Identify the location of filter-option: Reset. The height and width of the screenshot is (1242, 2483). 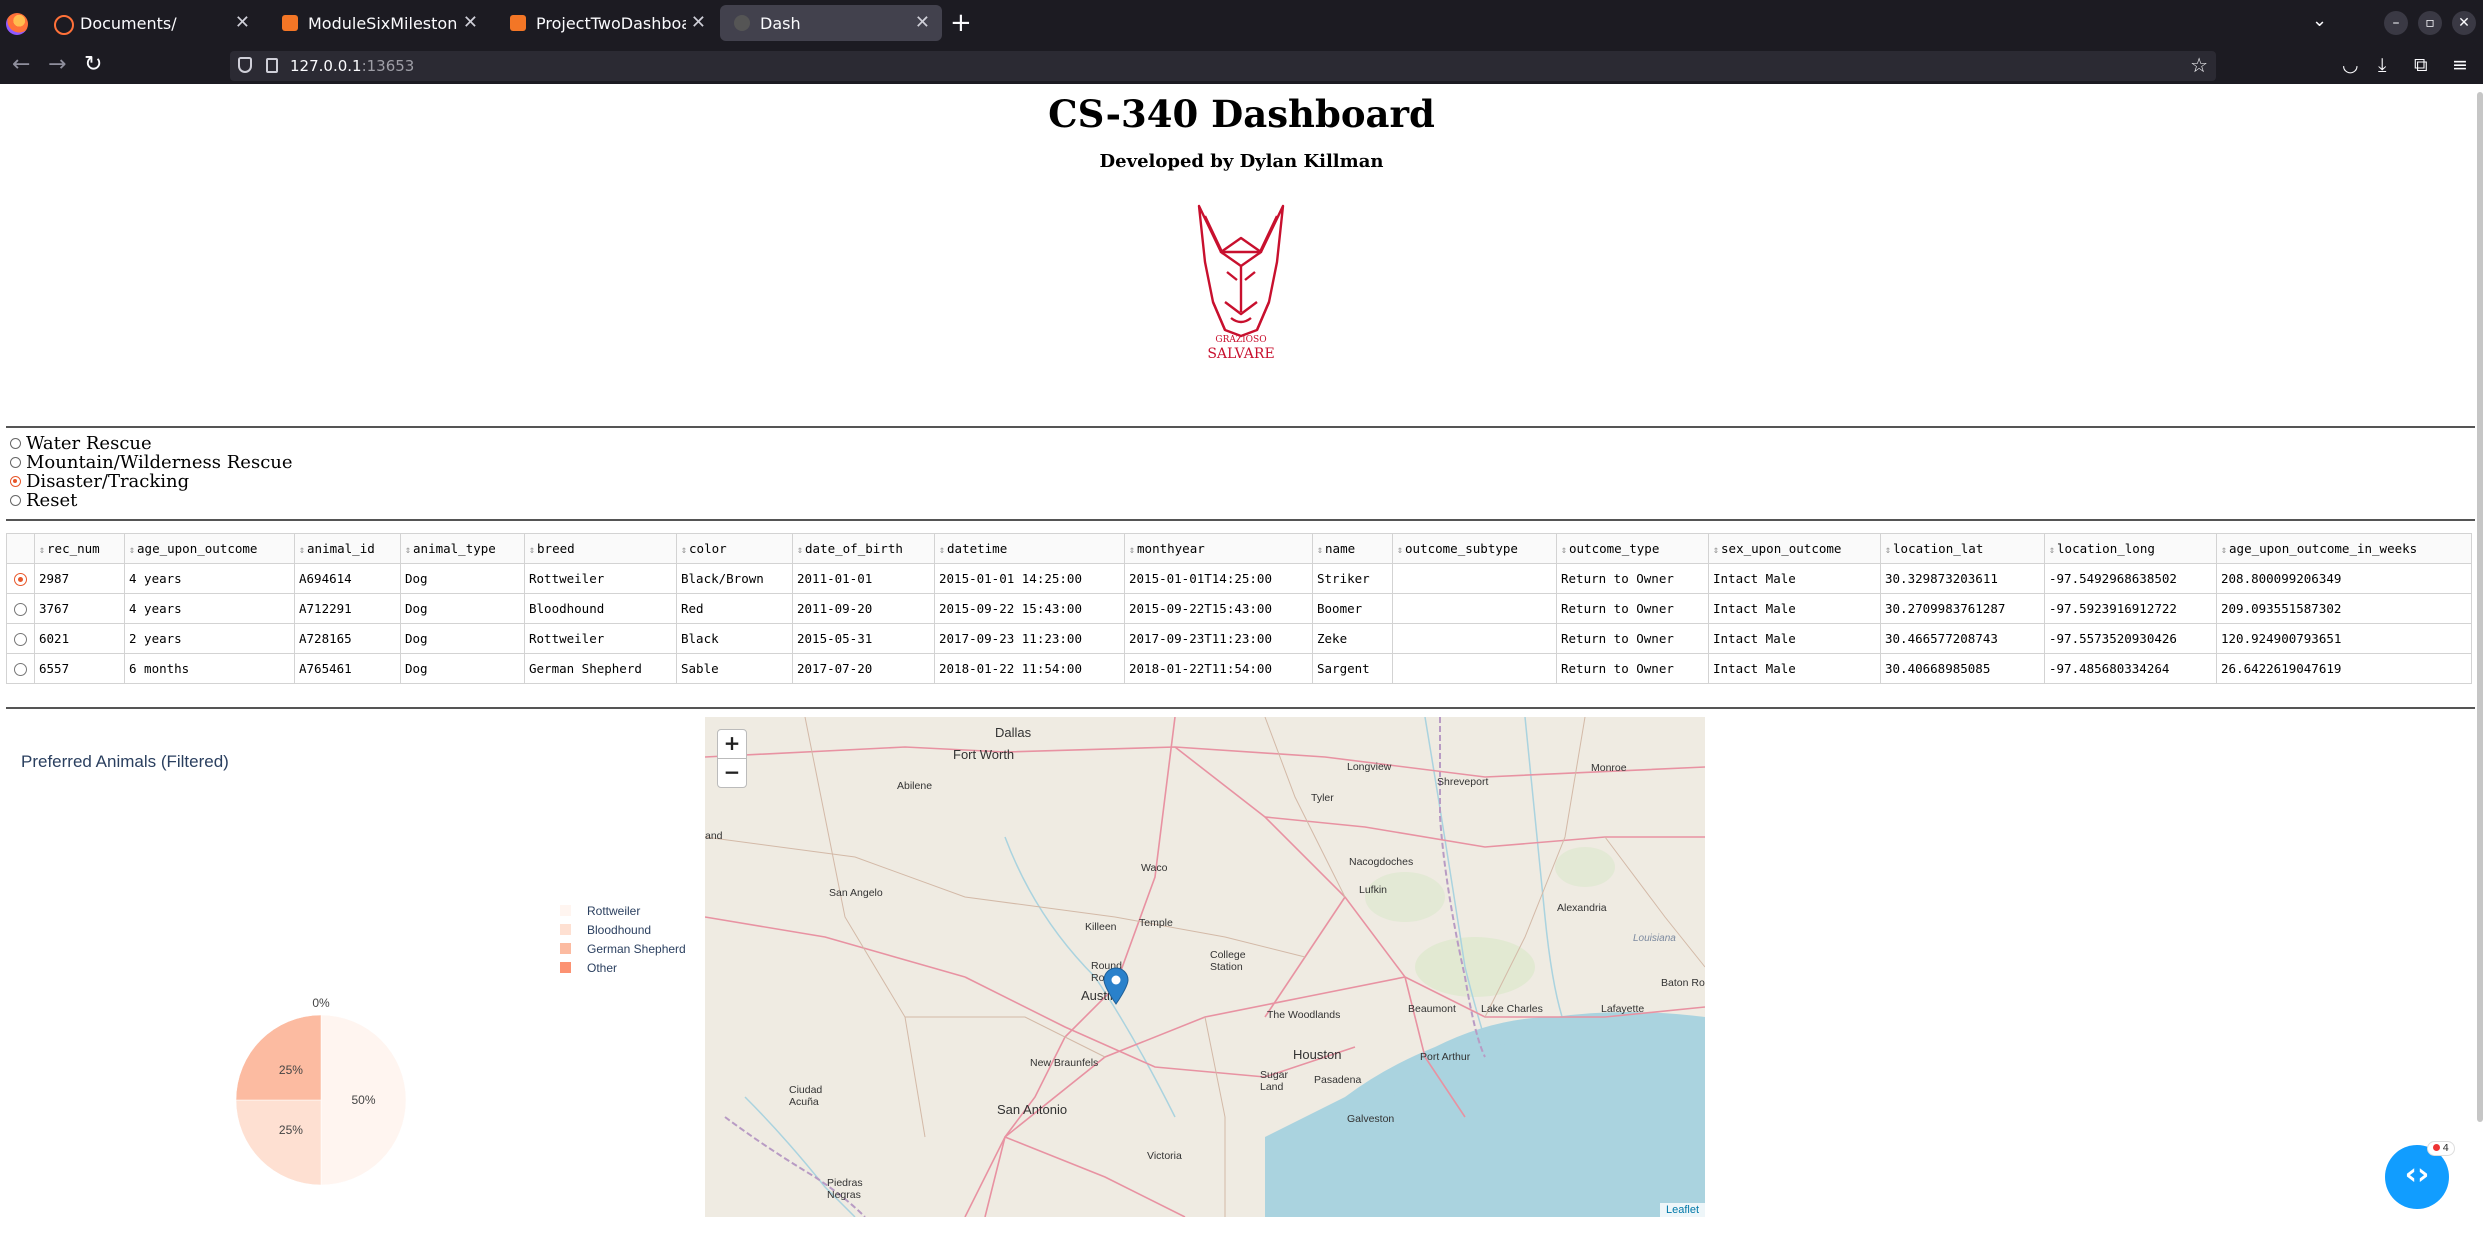
(151, 500).